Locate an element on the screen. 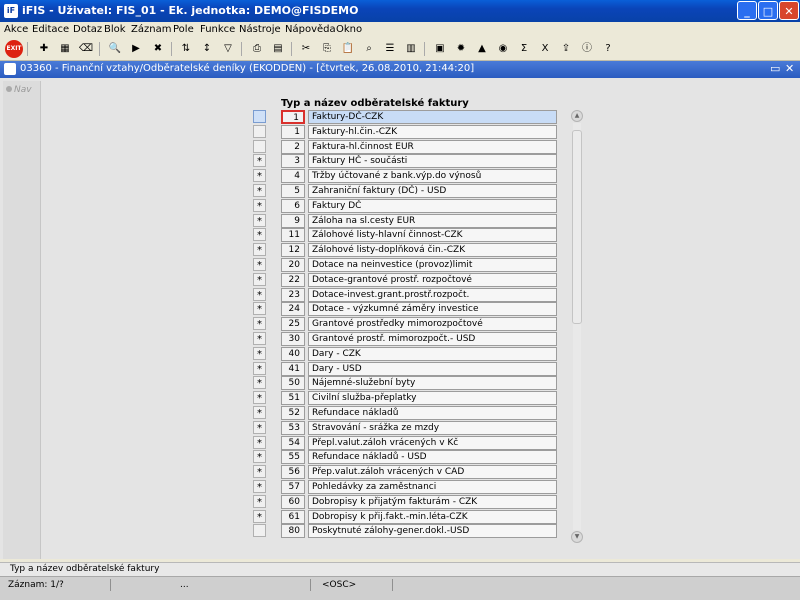  invoice-type-code-field: 53 is located at coordinates (293, 427).